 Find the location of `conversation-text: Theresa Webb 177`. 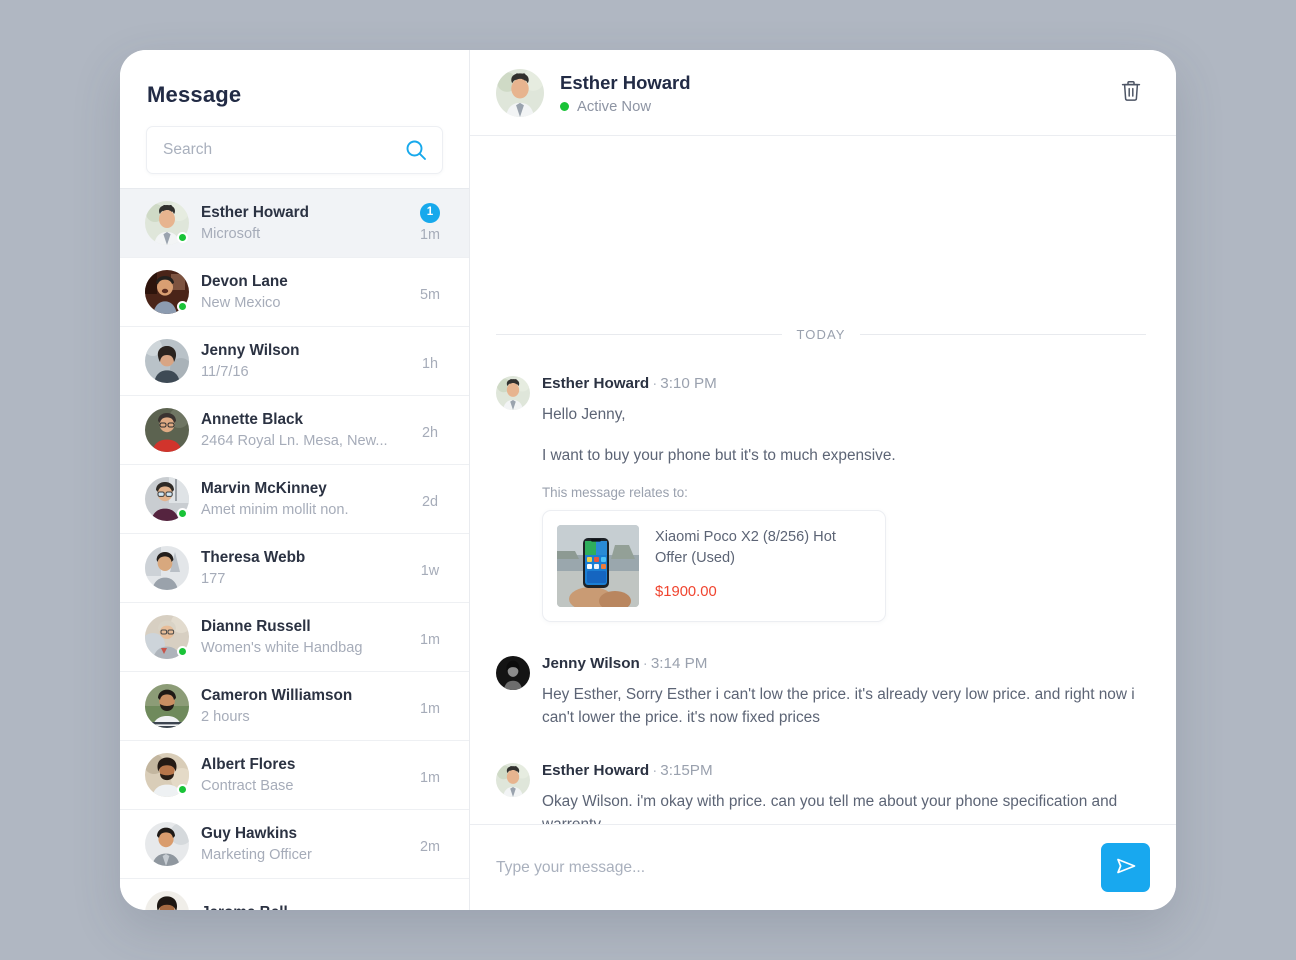

conversation-text: Theresa Webb 177 is located at coordinates (303, 568).